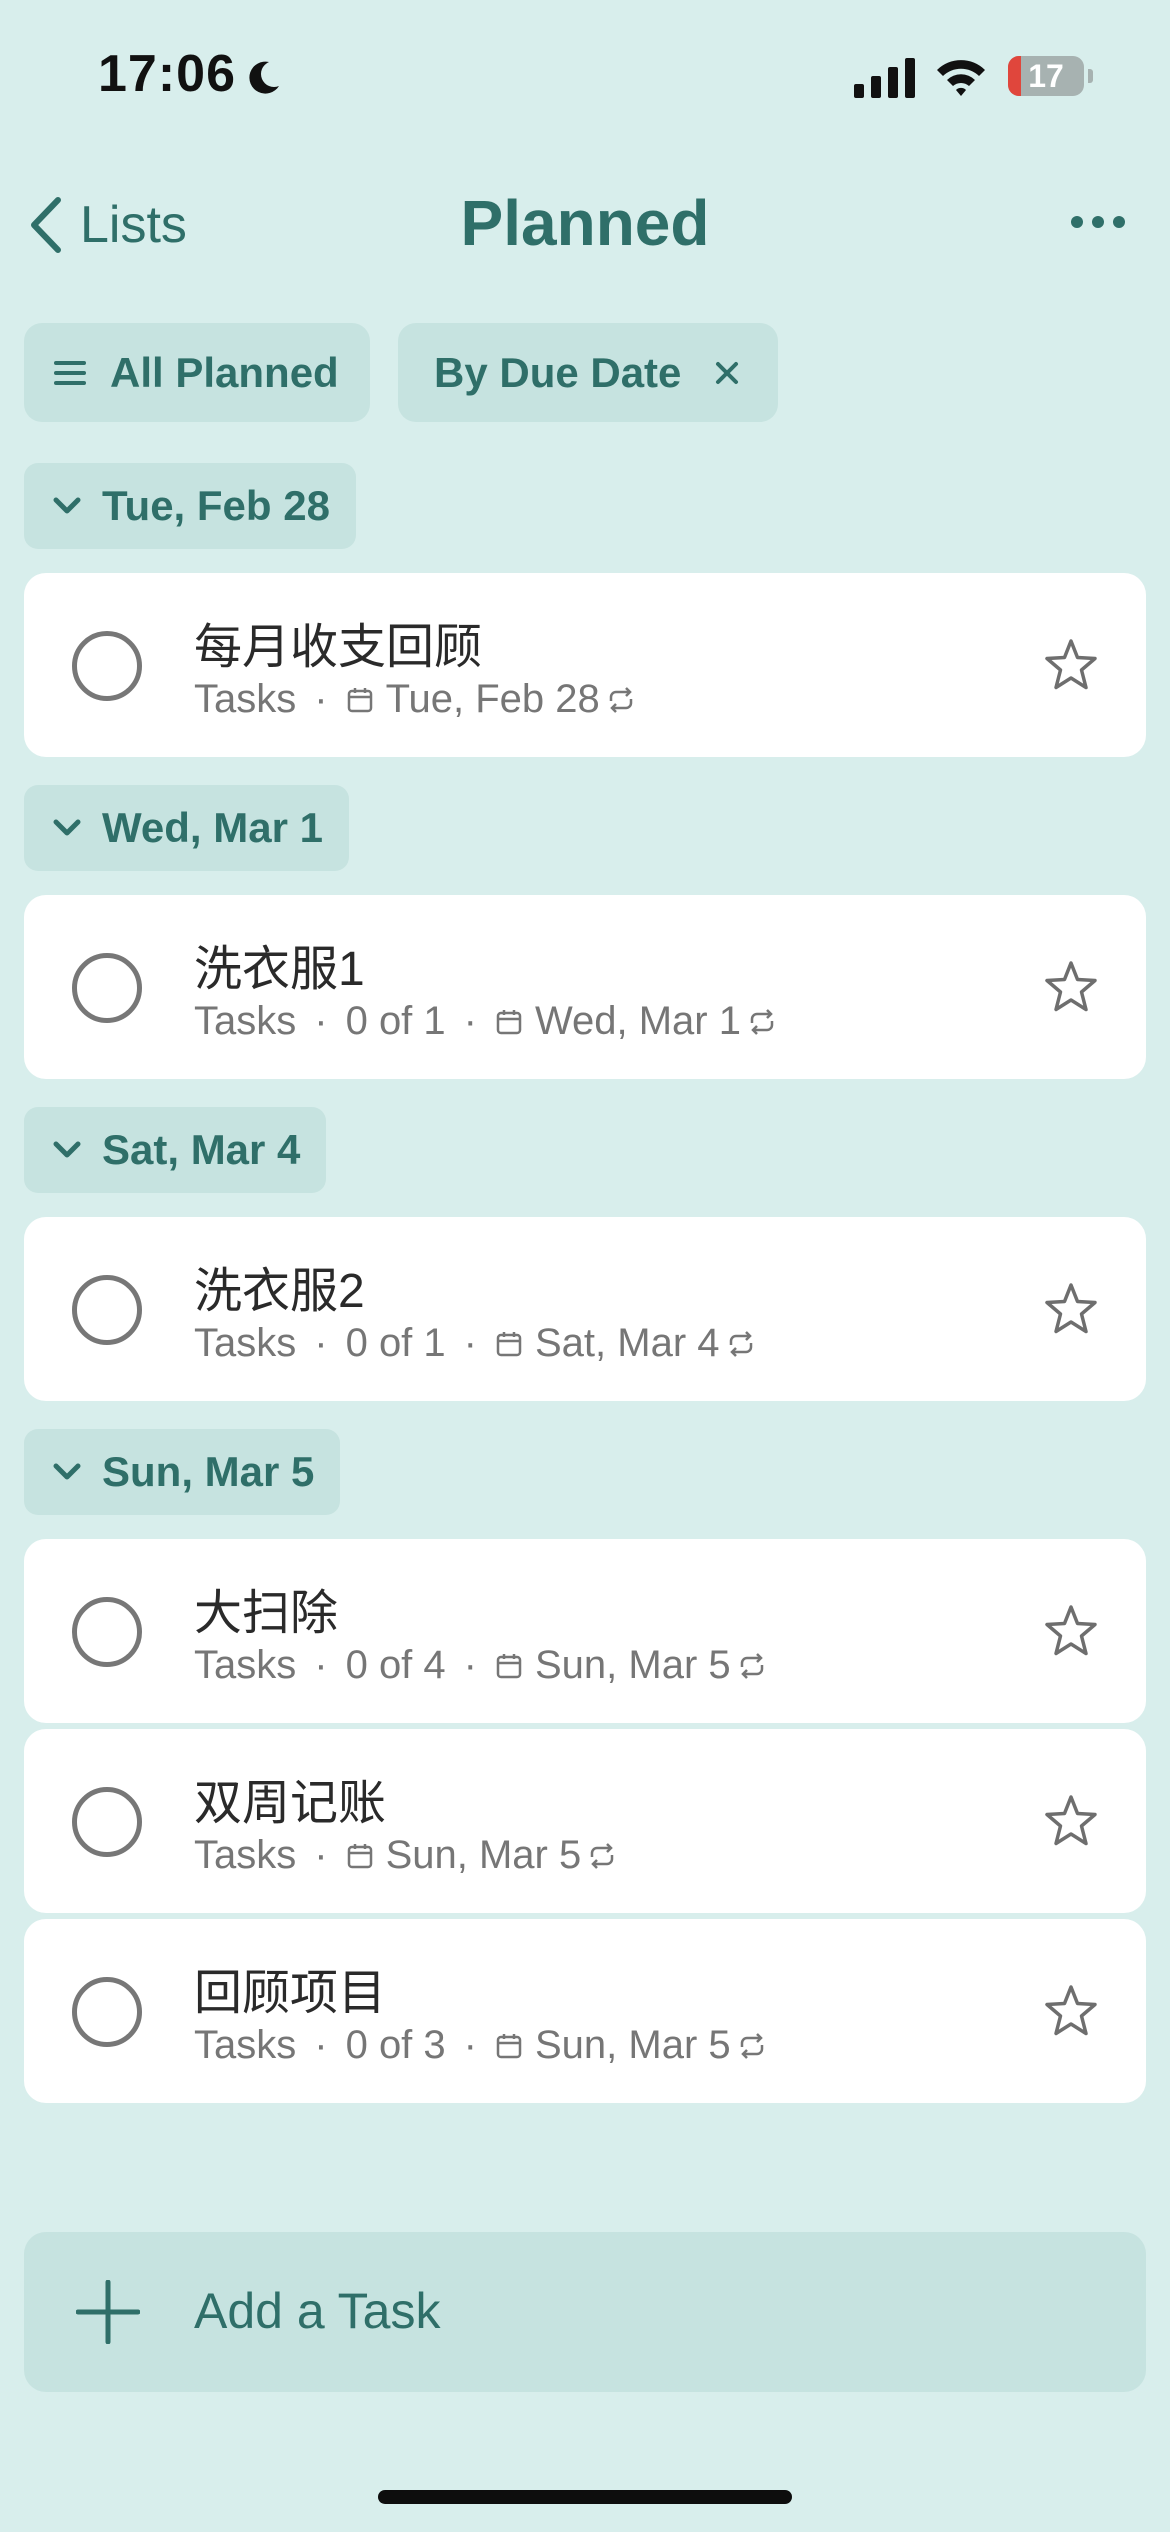 Image resolution: width=1170 pixels, height=2532 pixels. Describe the element at coordinates (224, 372) in the screenshot. I see `all-planned-label: All Planned` at that location.